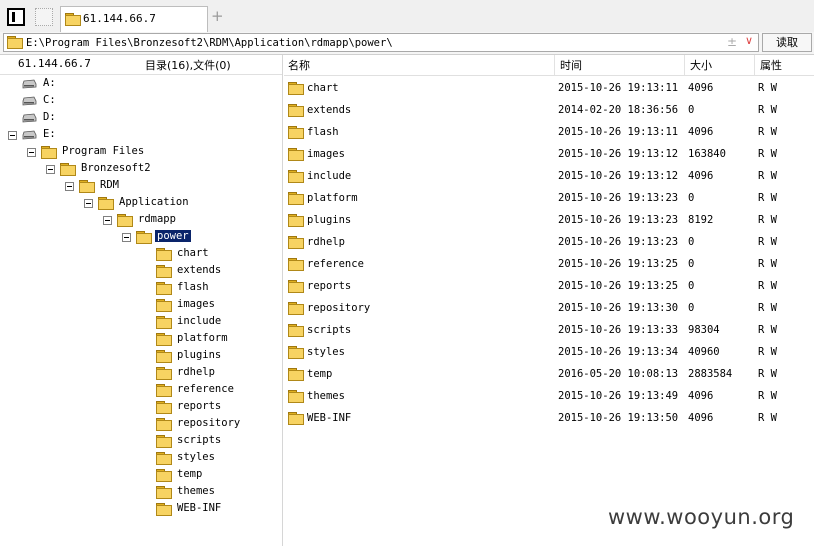 This screenshot has width=814, height=546. What do you see at coordinates (549, 155) in the screenshot?
I see `file-row: images 2015-10-26 19:13:12 163840 R W` at bounding box center [549, 155].